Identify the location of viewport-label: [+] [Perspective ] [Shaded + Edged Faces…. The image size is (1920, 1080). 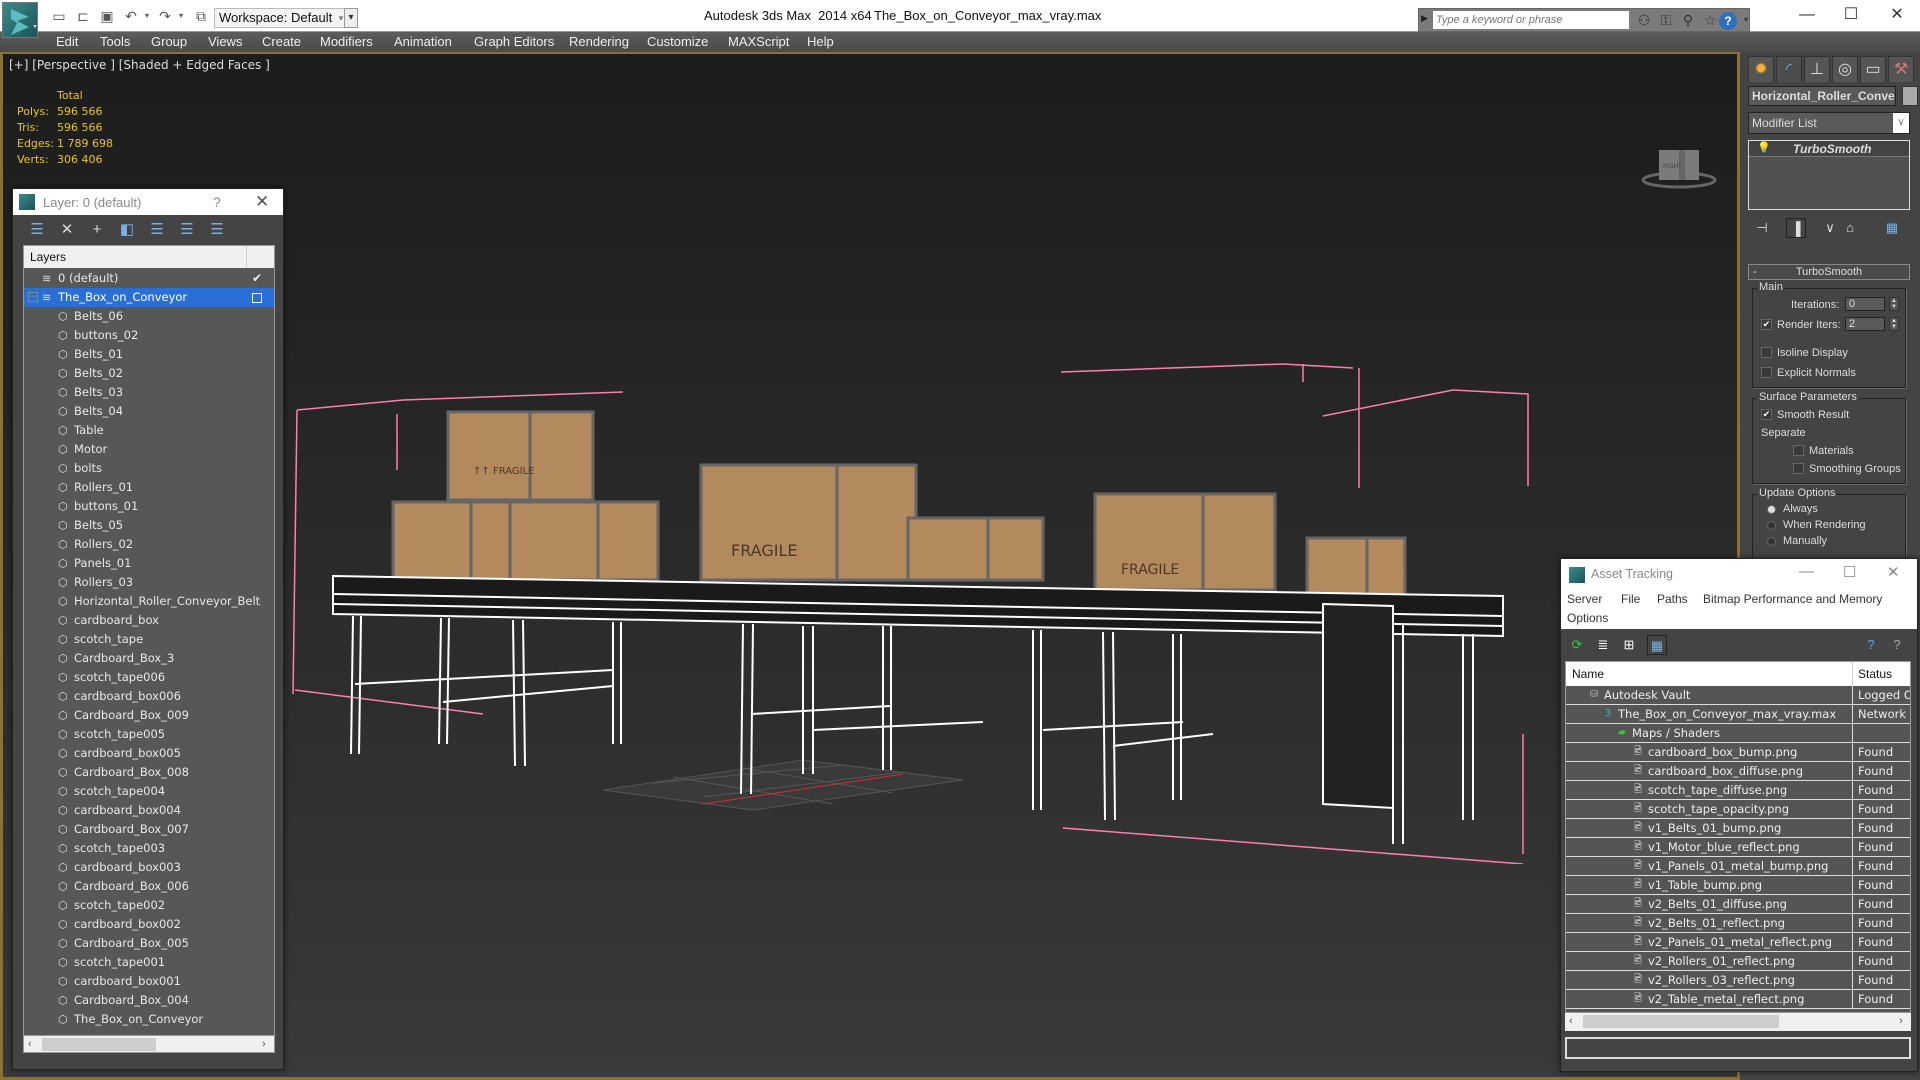
(139, 65).